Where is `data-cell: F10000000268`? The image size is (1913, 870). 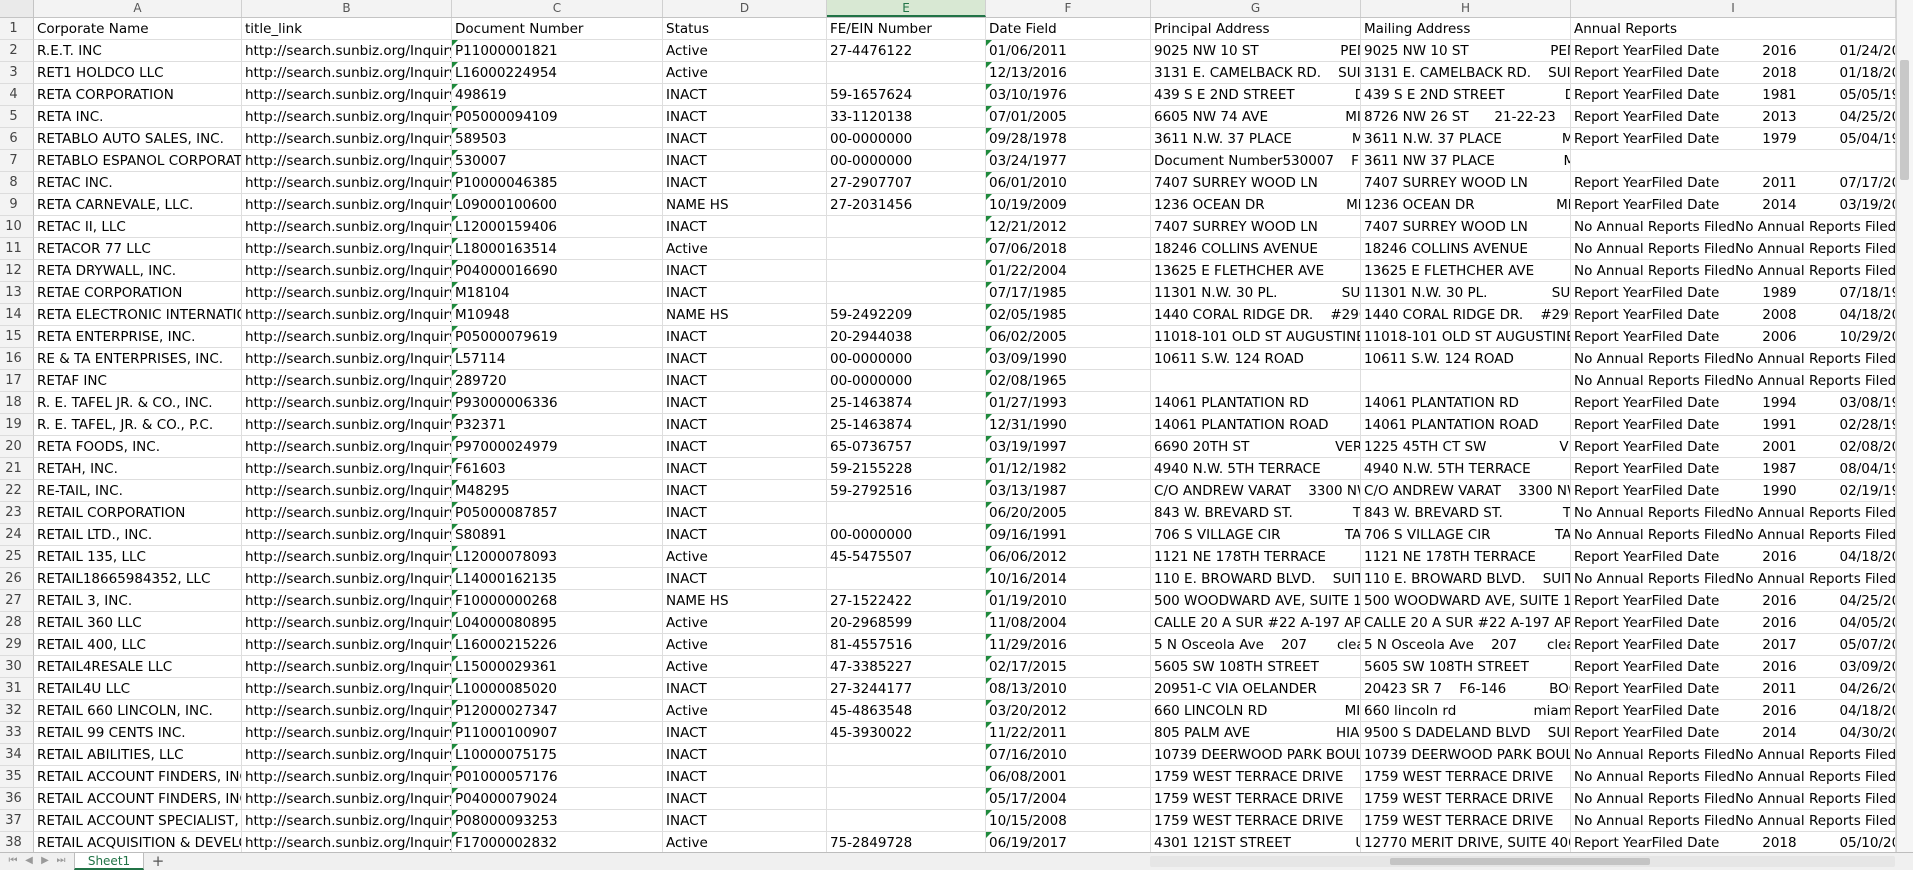
data-cell: F10000000268 is located at coordinates (557, 601).